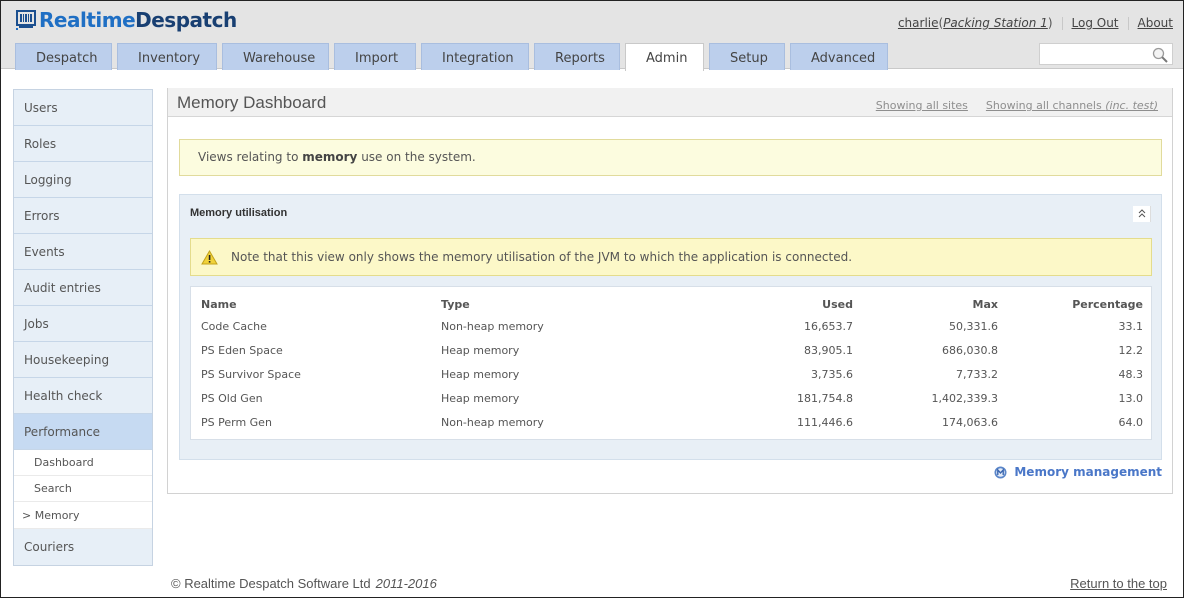 The image size is (1184, 598). I want to click on logout-link: Log Out, so click(1095, 23).